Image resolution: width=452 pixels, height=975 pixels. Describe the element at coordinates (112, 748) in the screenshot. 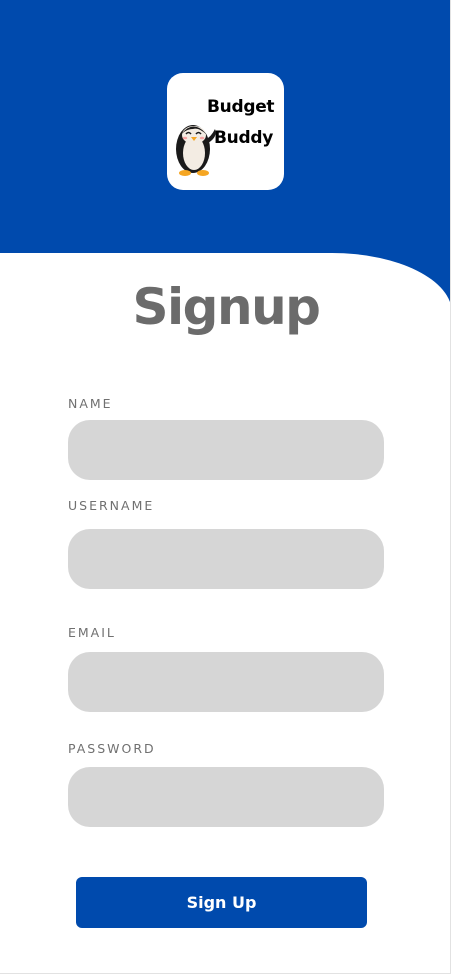

I see `password-label: PASSWORD` at that location.